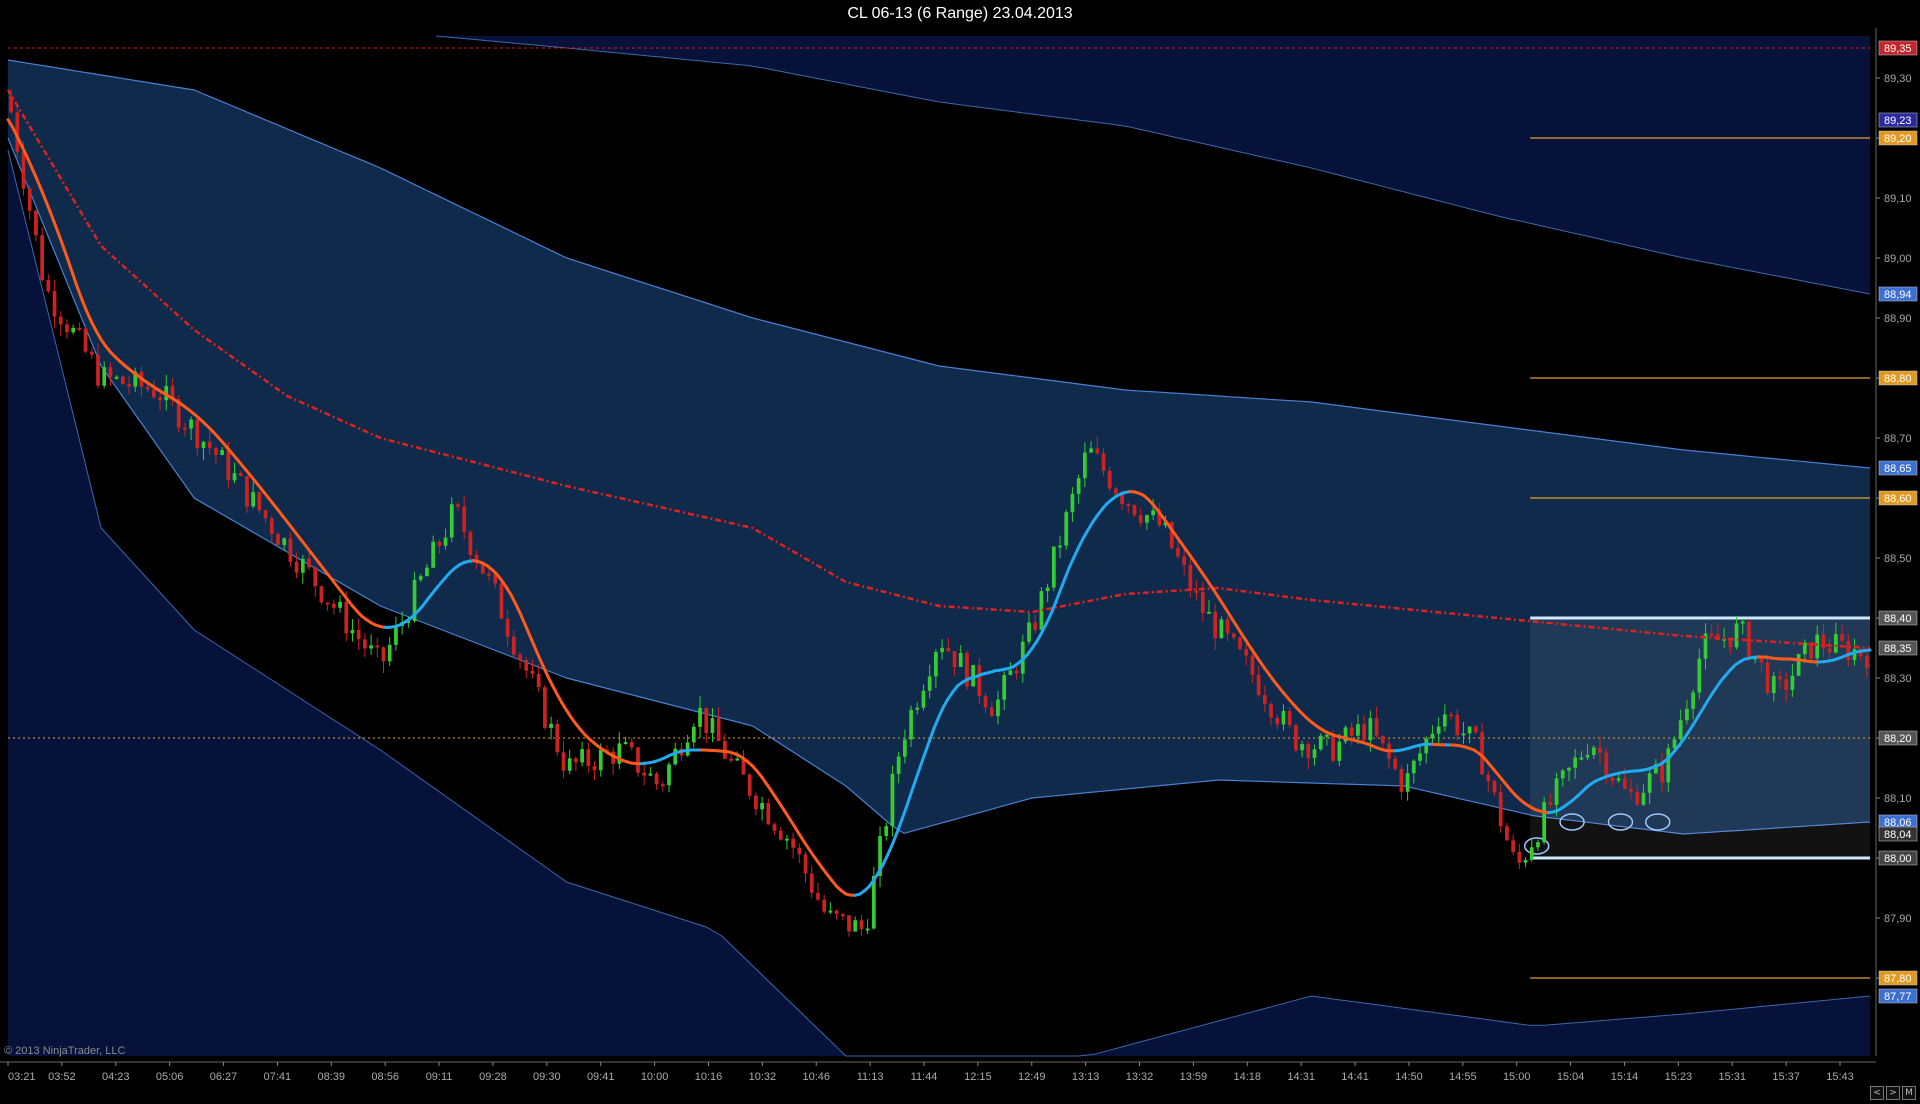 This screenshot has height=1104, width=1920. I want to click on time-tick-label: 13:59, so click(1194, 1077).